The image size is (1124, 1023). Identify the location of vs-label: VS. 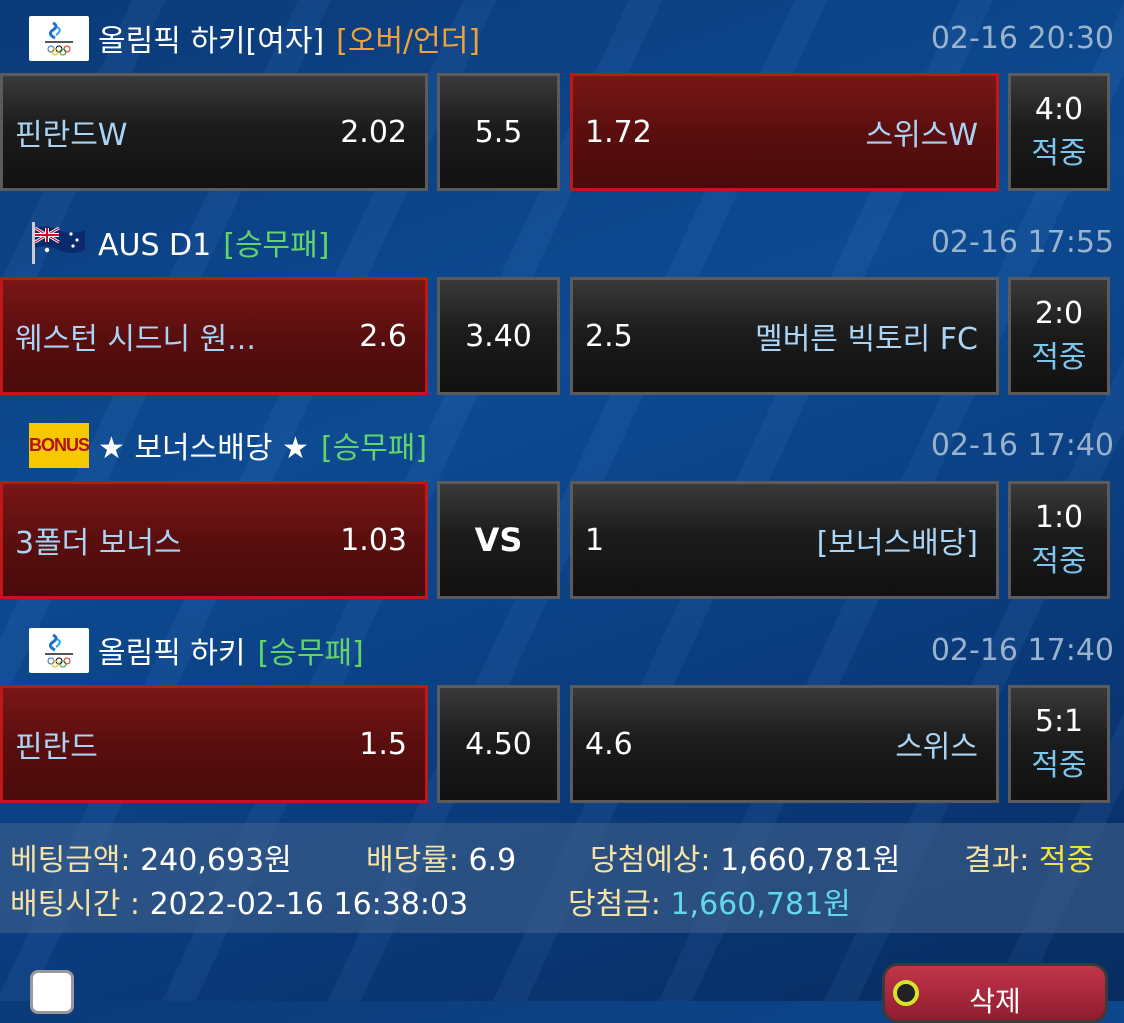
(498, 540).